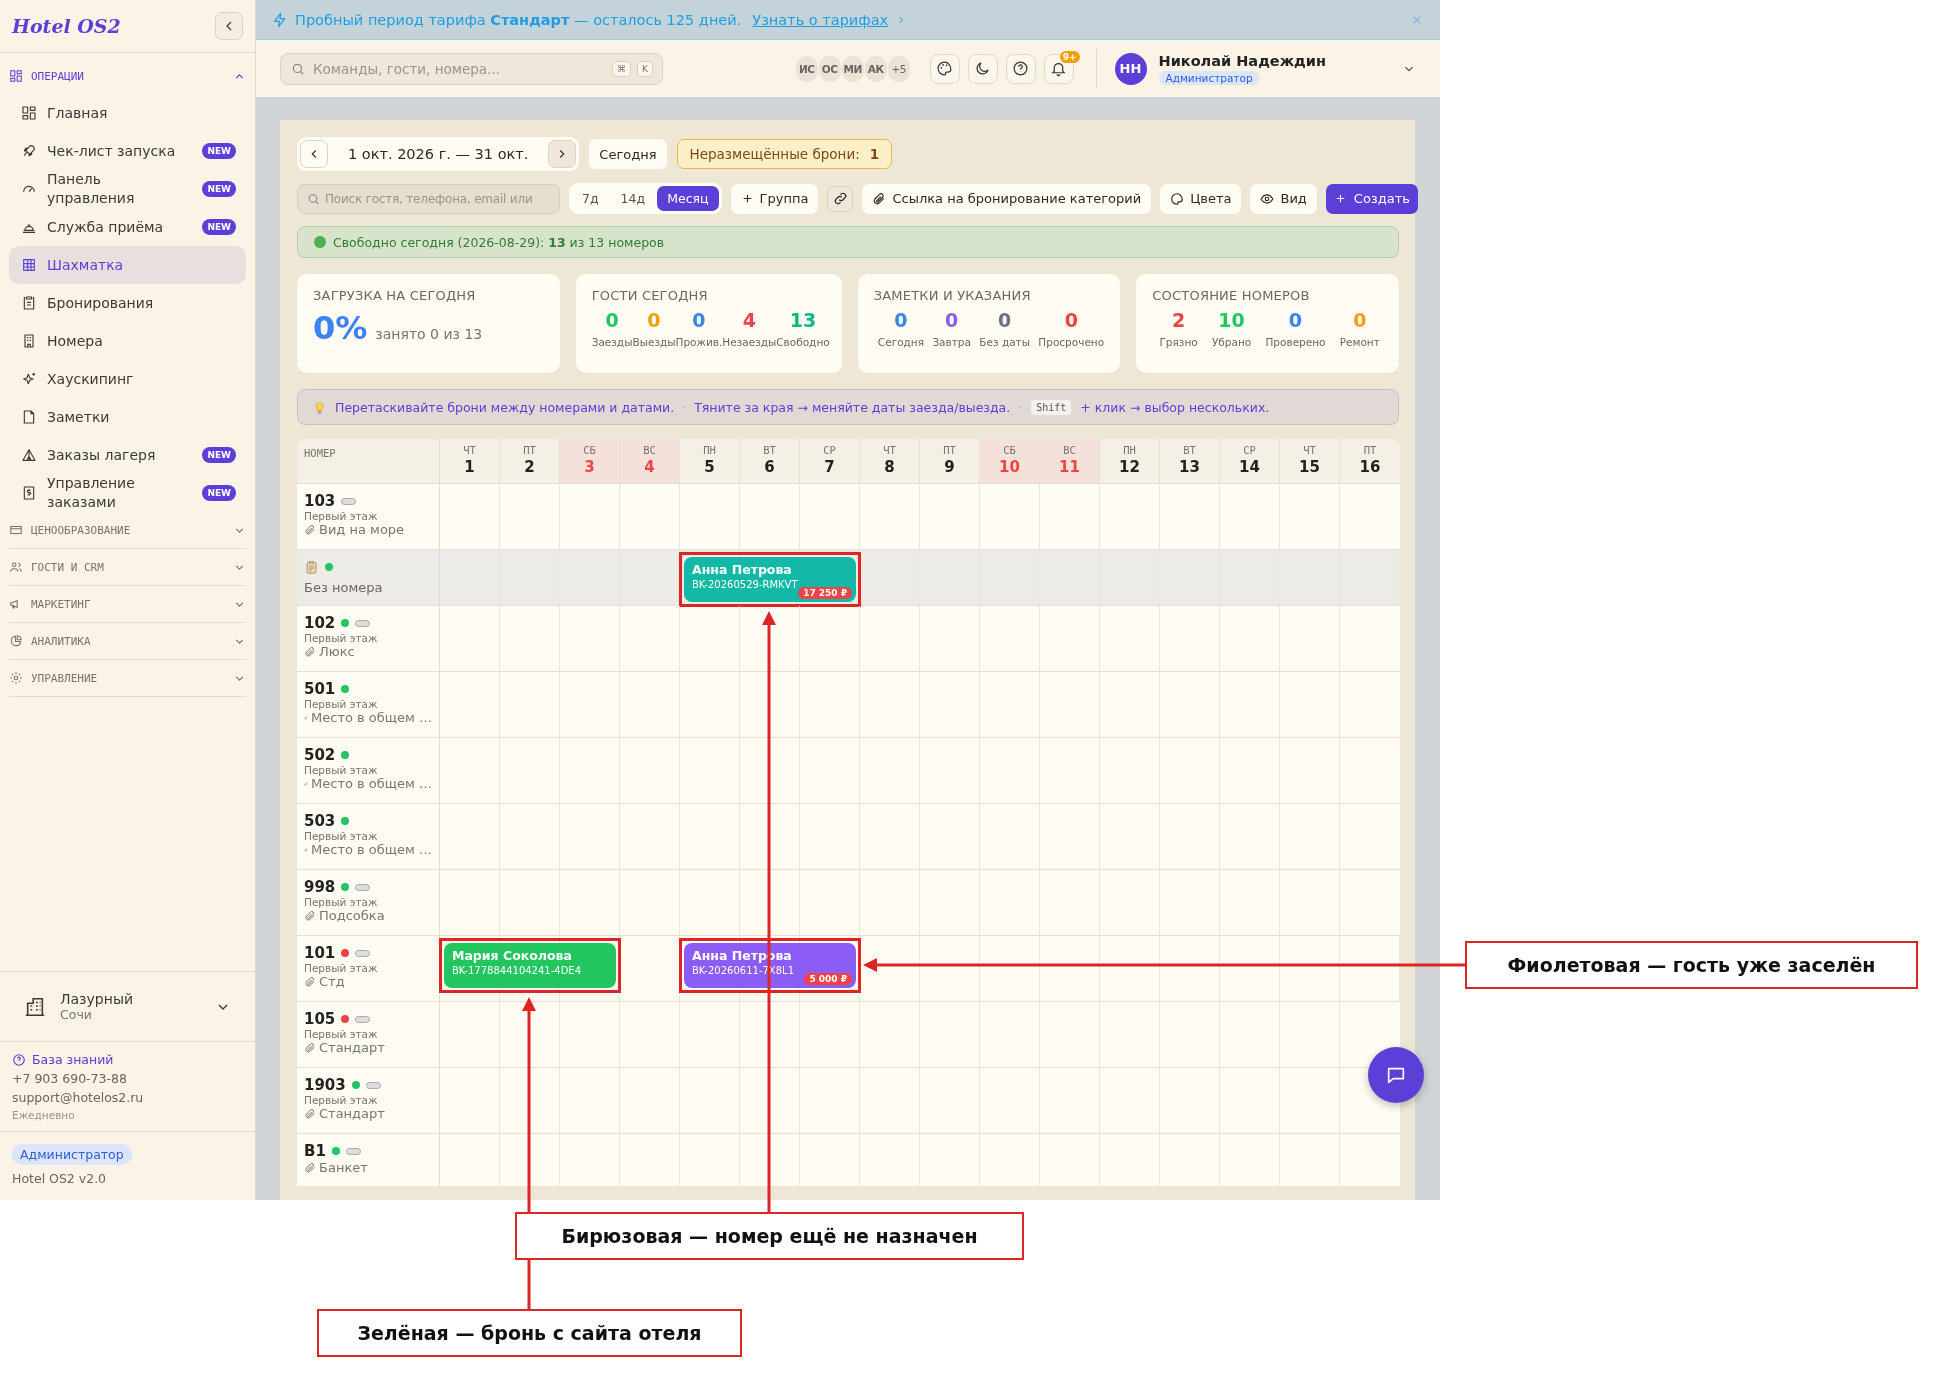  I want to click on palette-icon, so click(1177, 198).